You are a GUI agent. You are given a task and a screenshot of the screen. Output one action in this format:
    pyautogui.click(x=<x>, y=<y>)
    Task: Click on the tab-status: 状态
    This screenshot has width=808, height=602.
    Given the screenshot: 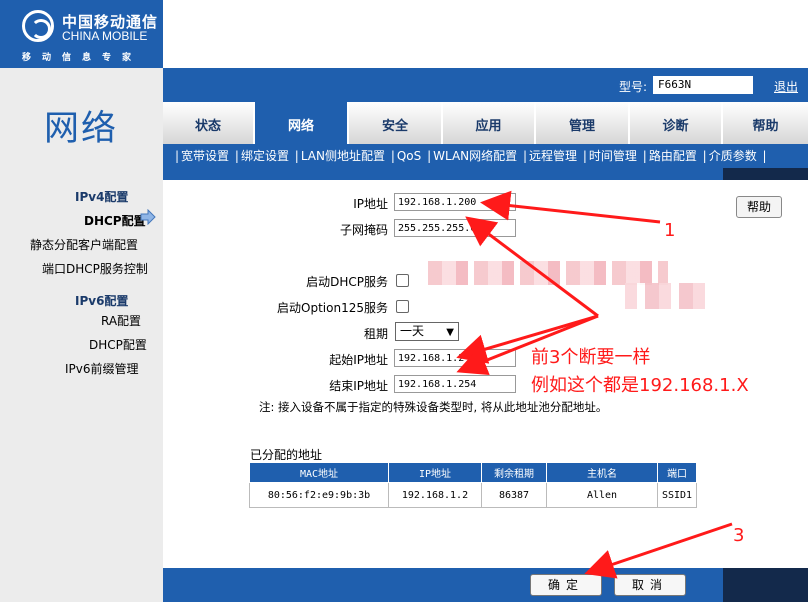 What is the action you would take?
    pyautogui.click(x=209, y=123)
    